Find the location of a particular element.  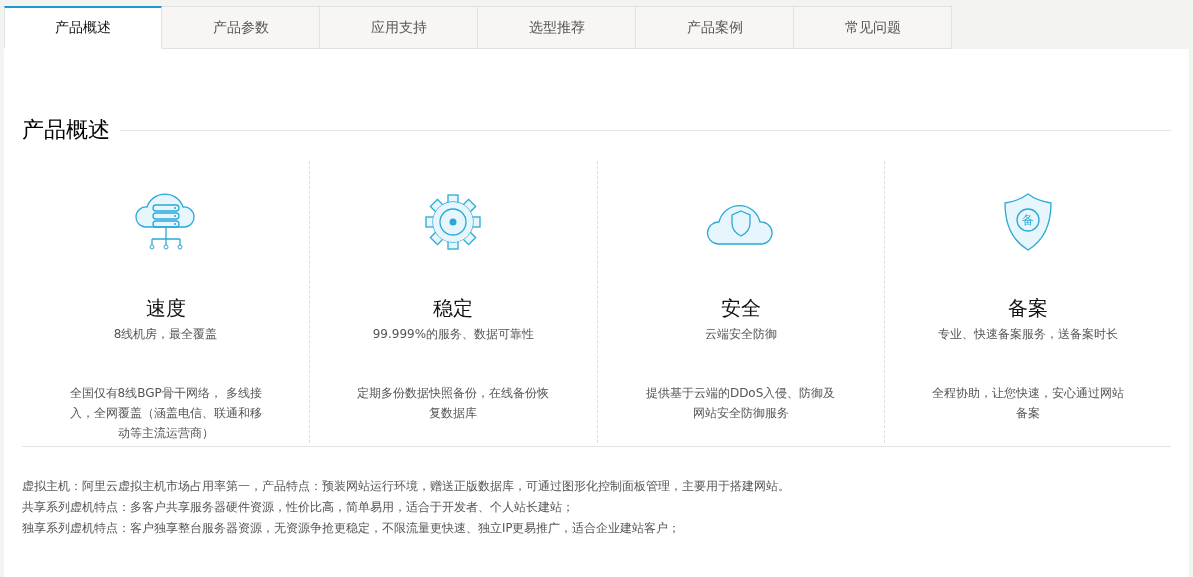

feature-subtitle: 云端安全防御 is located at coordinates (740, 334).